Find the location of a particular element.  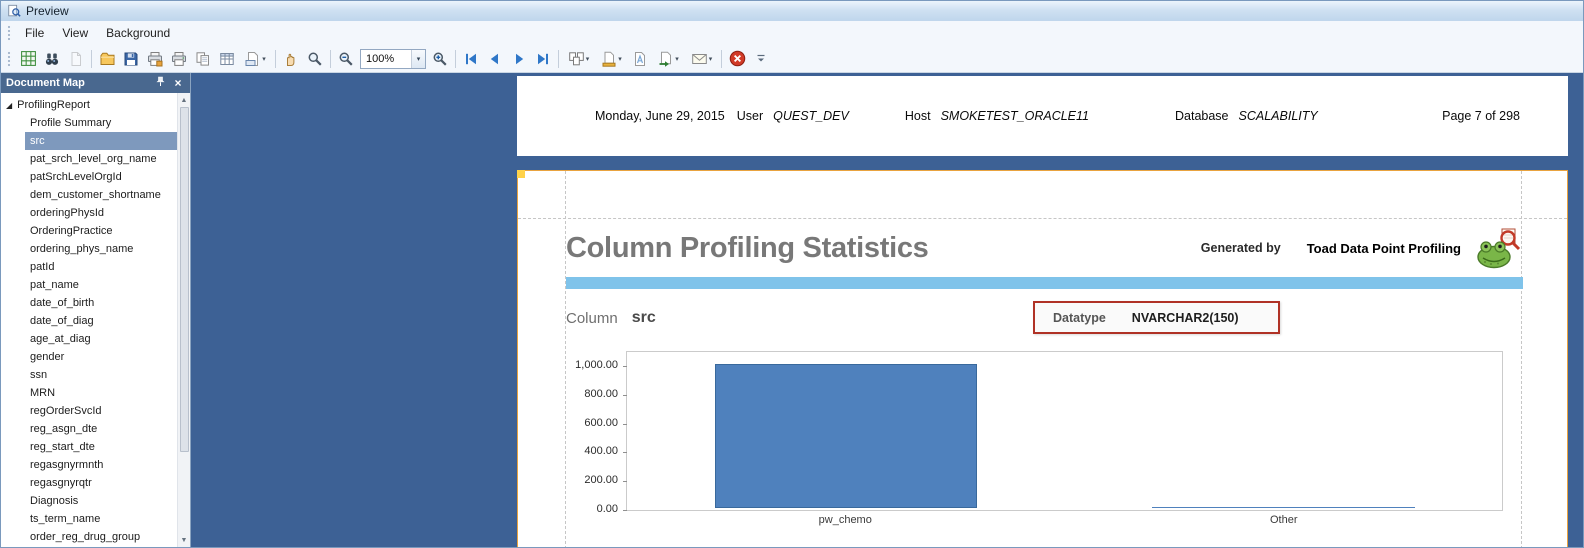

tree-item-pat-name: pat_name is located at coordinates (89, 285).